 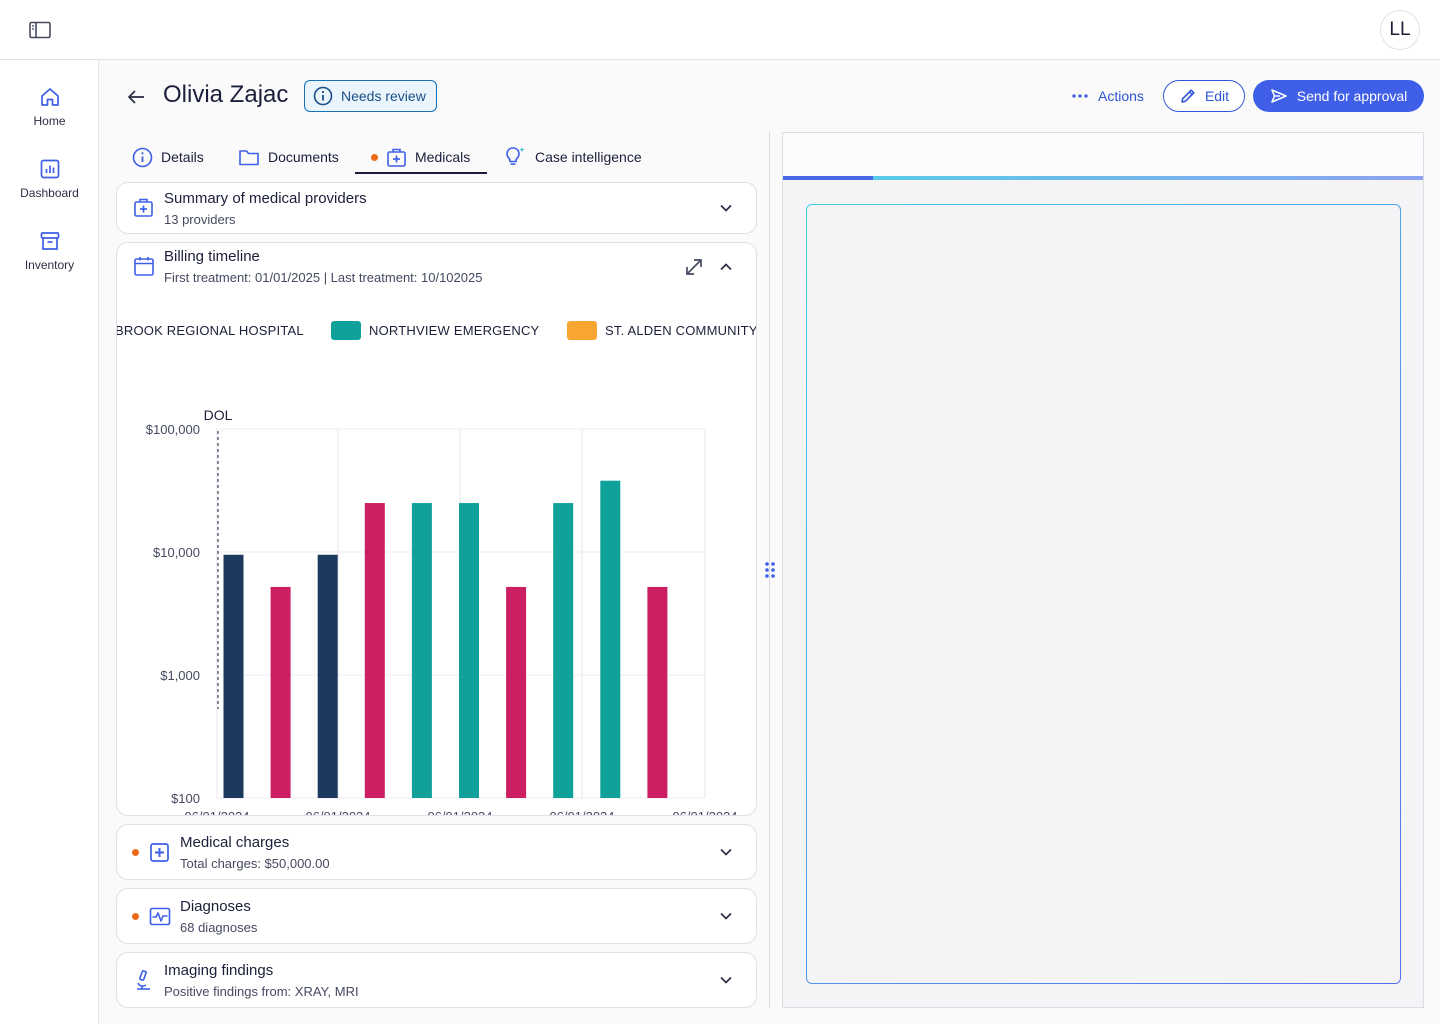 I want to click on tab-case-intelligence: Case intelligence, so click(x=572, y=157).